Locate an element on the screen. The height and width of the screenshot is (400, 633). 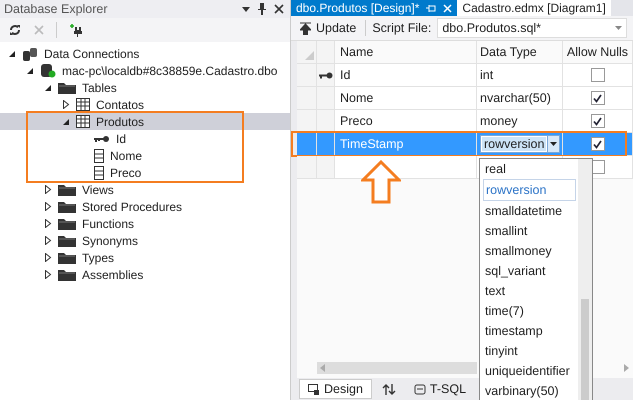
column-header: Name is located at coordinates (406, 52).